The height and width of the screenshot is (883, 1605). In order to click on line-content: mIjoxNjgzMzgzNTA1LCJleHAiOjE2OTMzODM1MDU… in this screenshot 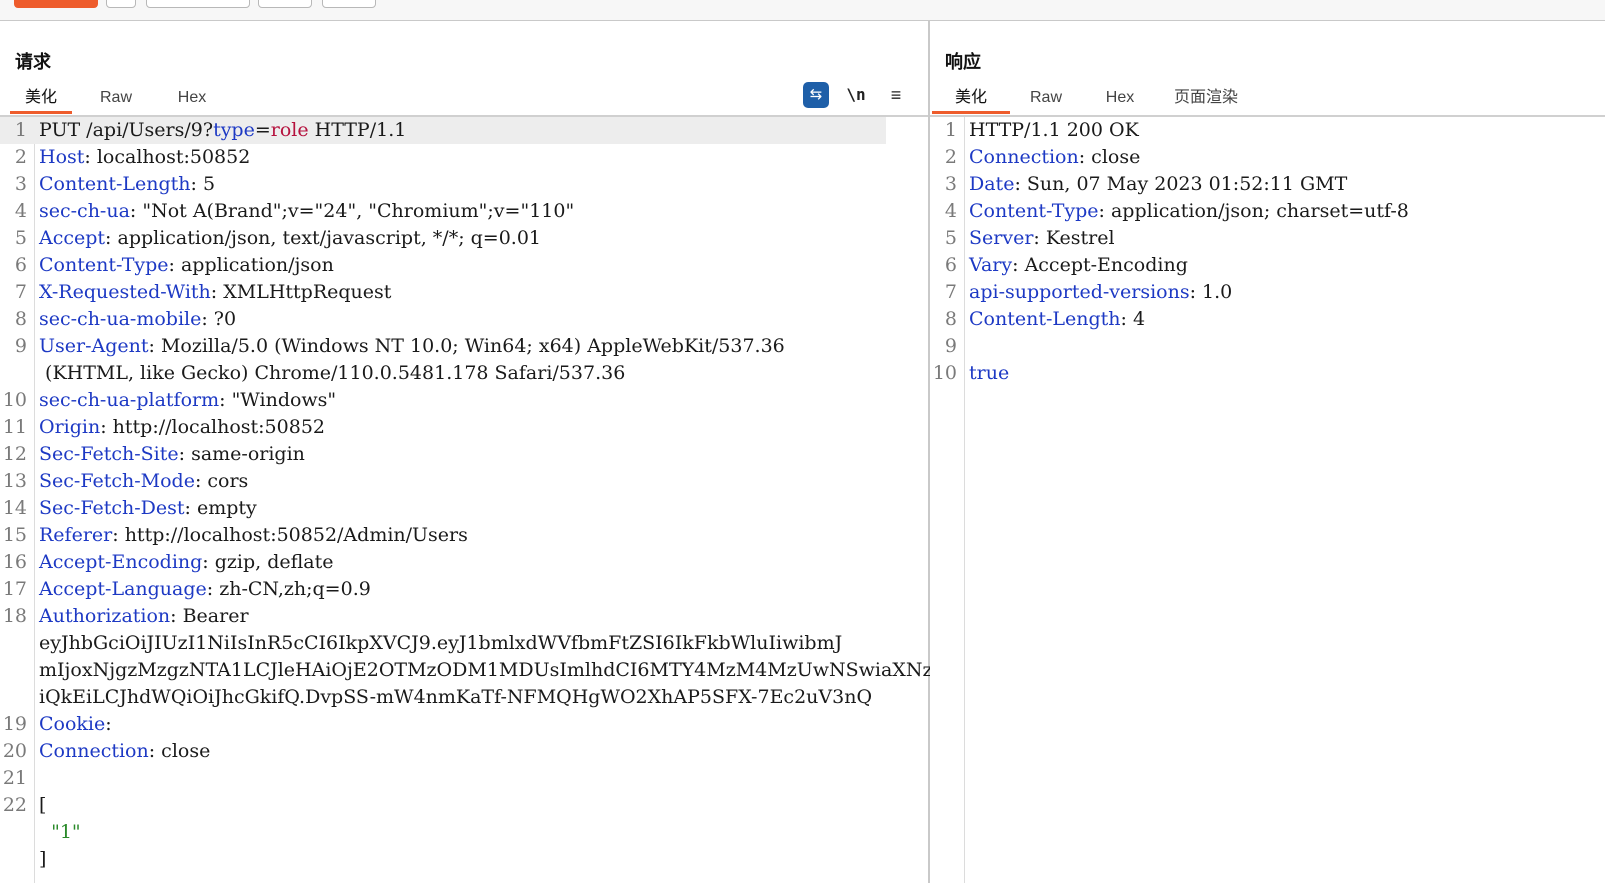, I will do `click(498, 670)`.